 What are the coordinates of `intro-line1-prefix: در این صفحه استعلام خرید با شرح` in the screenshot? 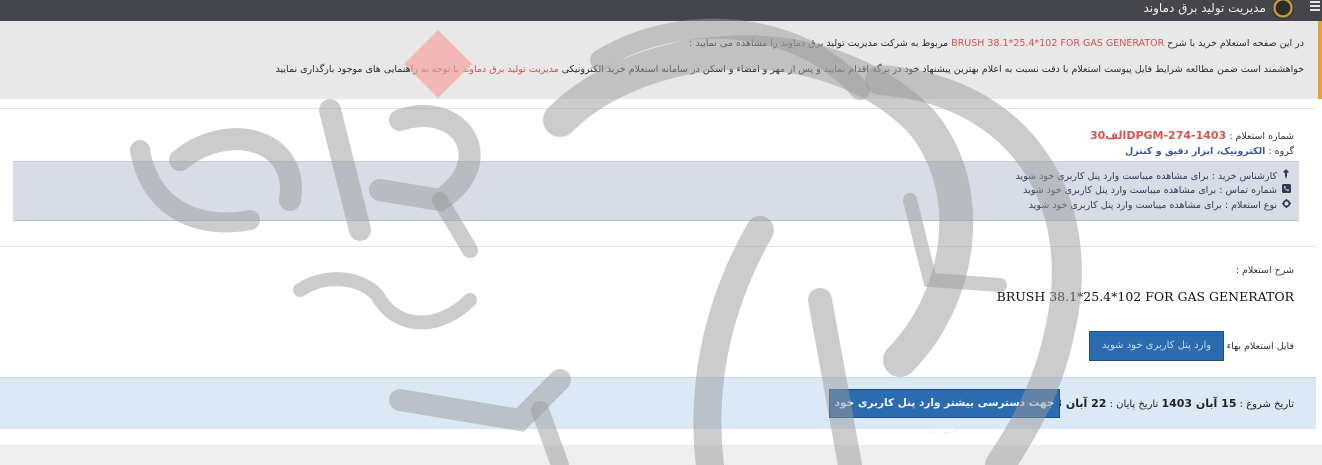 It's located at (1234, 43).